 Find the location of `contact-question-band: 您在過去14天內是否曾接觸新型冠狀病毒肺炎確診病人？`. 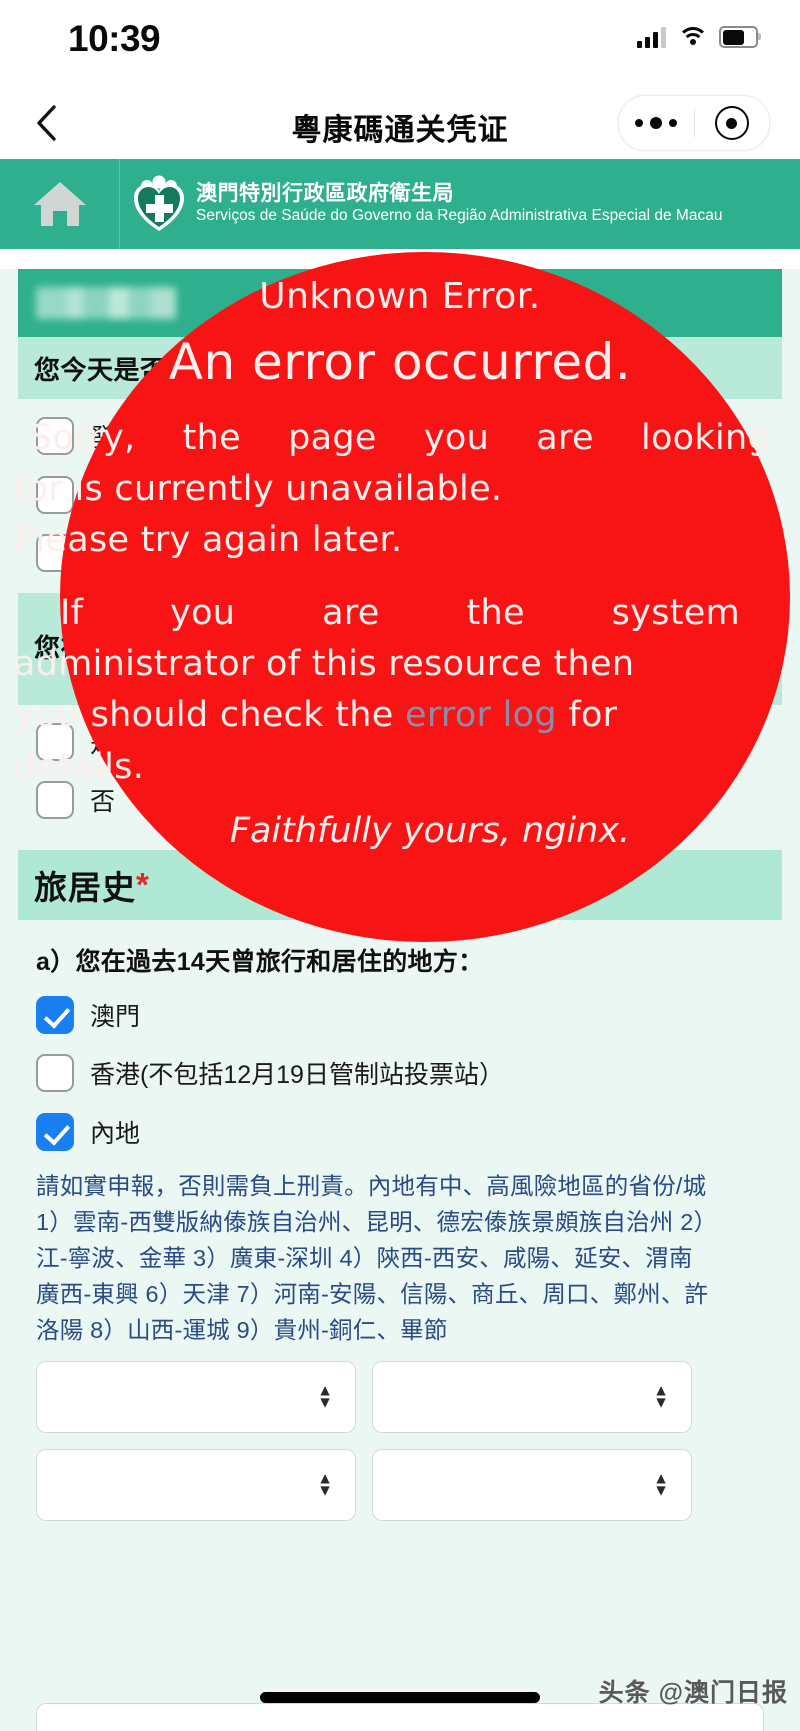

contact-question-band: 您在過去14天內是否曾接觸新型冠狀病毒肺炎確診病人？ is located at coordinates (400, 648).